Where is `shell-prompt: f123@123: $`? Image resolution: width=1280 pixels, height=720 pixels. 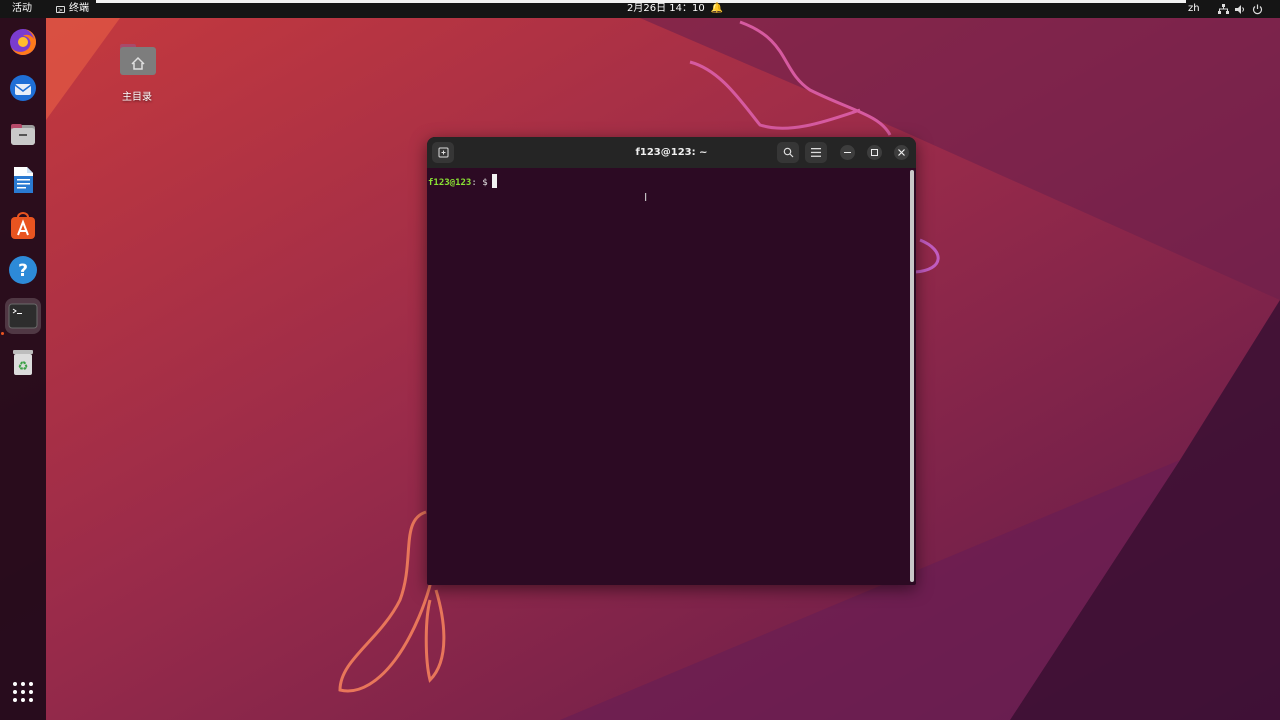 shell-prompt: f123@123: $ is located at coordinates (462, 181).